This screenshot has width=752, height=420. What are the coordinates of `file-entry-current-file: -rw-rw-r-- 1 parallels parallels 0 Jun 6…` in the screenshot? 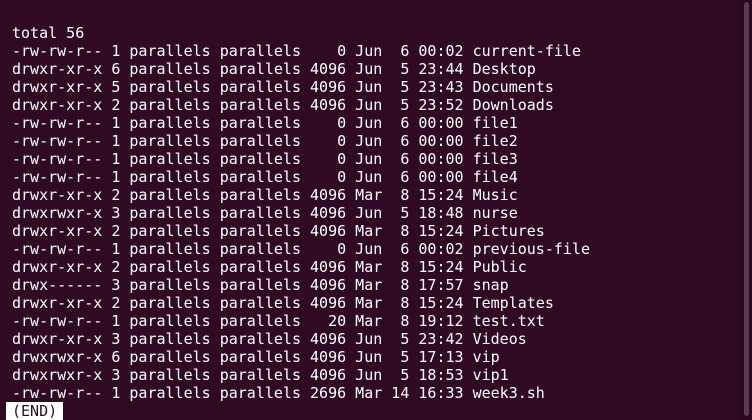 It's located at (296, 51).